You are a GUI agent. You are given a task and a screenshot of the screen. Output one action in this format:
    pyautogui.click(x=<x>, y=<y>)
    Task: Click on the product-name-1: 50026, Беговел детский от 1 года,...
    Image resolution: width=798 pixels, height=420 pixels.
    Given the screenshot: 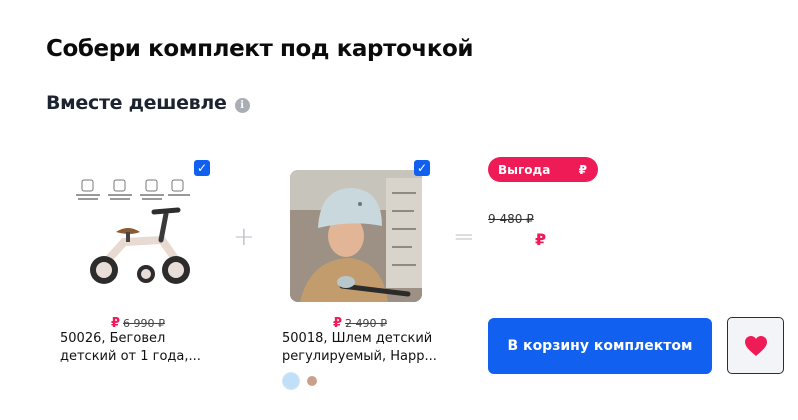 What is the action you would take?
    pyautogui.click(x=140, y=348)
    